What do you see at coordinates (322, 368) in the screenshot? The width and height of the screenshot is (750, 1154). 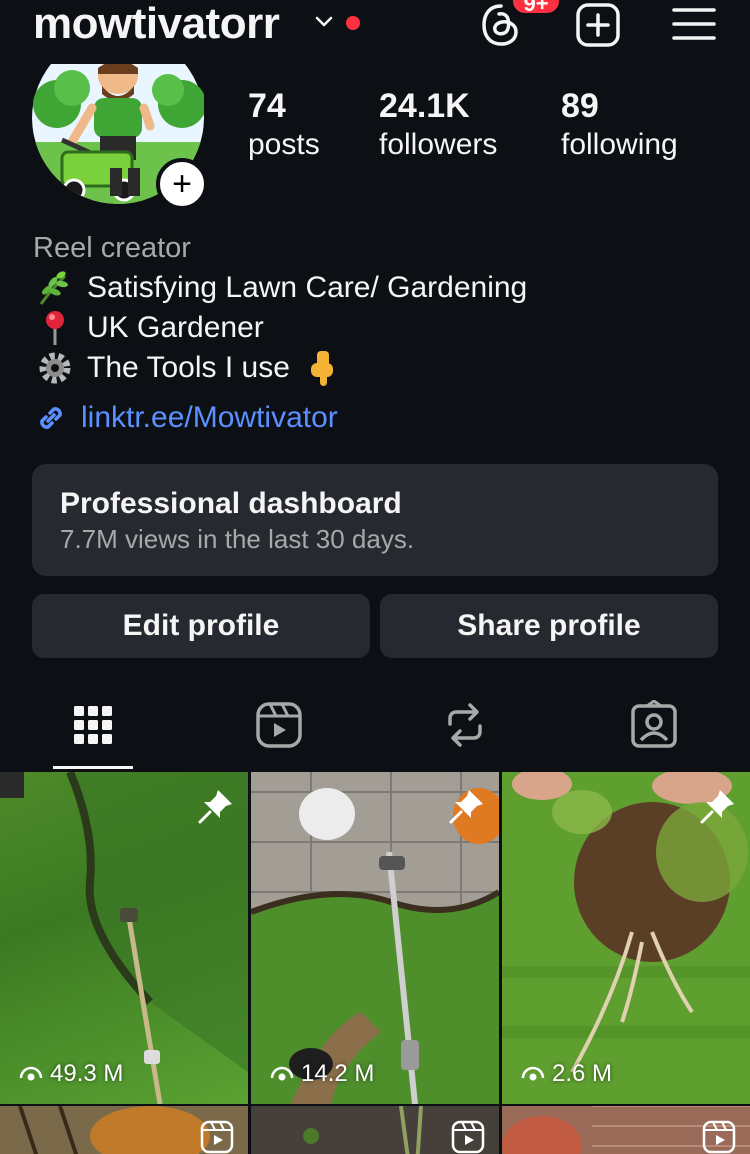 I see `pointing-down-emoji` at bounding box center [322, 368].